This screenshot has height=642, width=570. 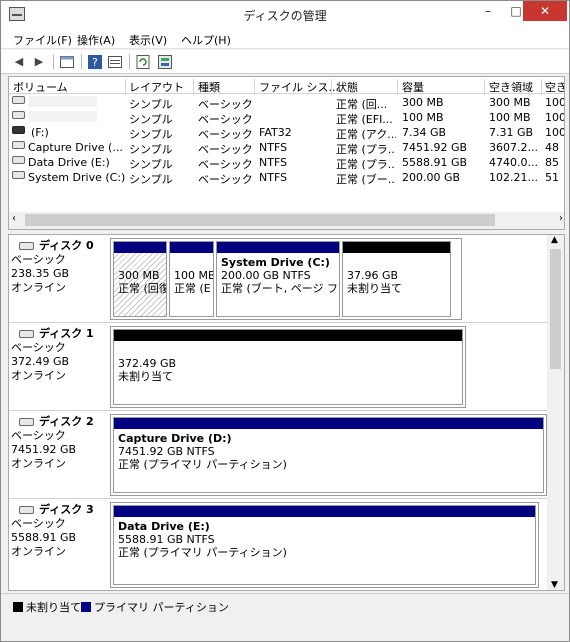 What do you see at coordinates (165, 61) in the screenshot?
I see `rescan-disks-icon` at bounding box center [165, 61].